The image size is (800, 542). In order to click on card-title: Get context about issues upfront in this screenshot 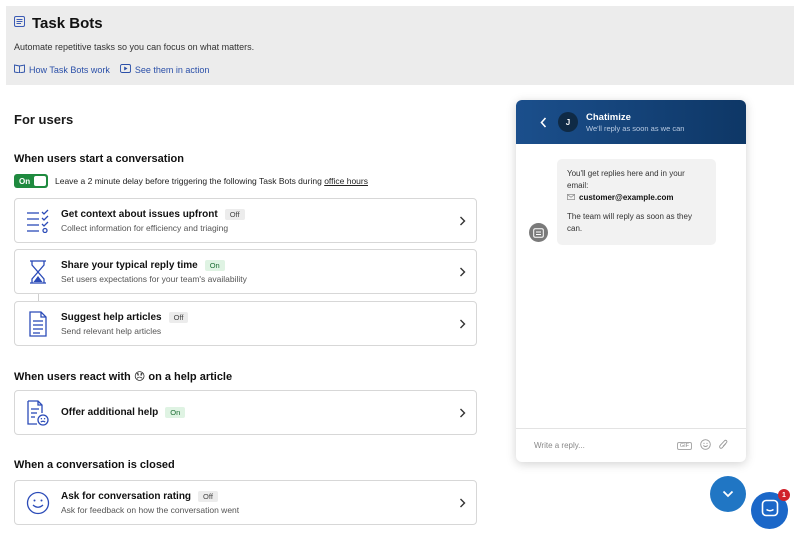, I will do `click(139, 214)`.